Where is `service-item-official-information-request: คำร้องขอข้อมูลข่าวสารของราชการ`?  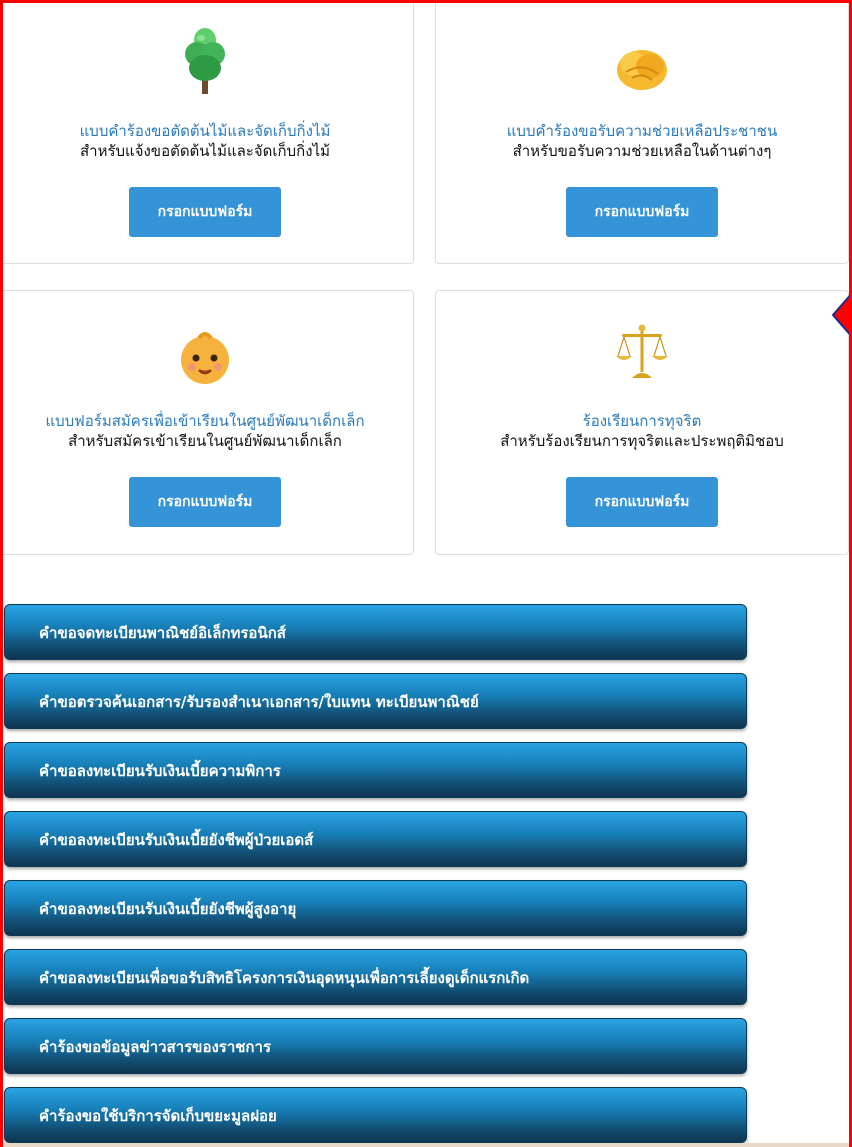
service-item-official-information-request: คำร้องขอข้อมูลข่าวสารของราชการ is located at coordinates (375, 1046).